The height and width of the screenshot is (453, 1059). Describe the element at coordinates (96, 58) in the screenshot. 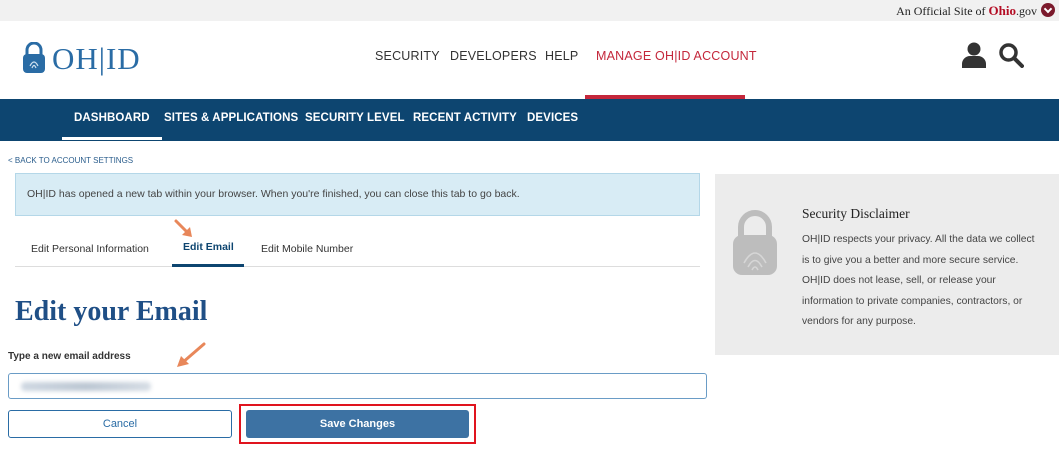

I see `logo-text: OH|ID` at that location.